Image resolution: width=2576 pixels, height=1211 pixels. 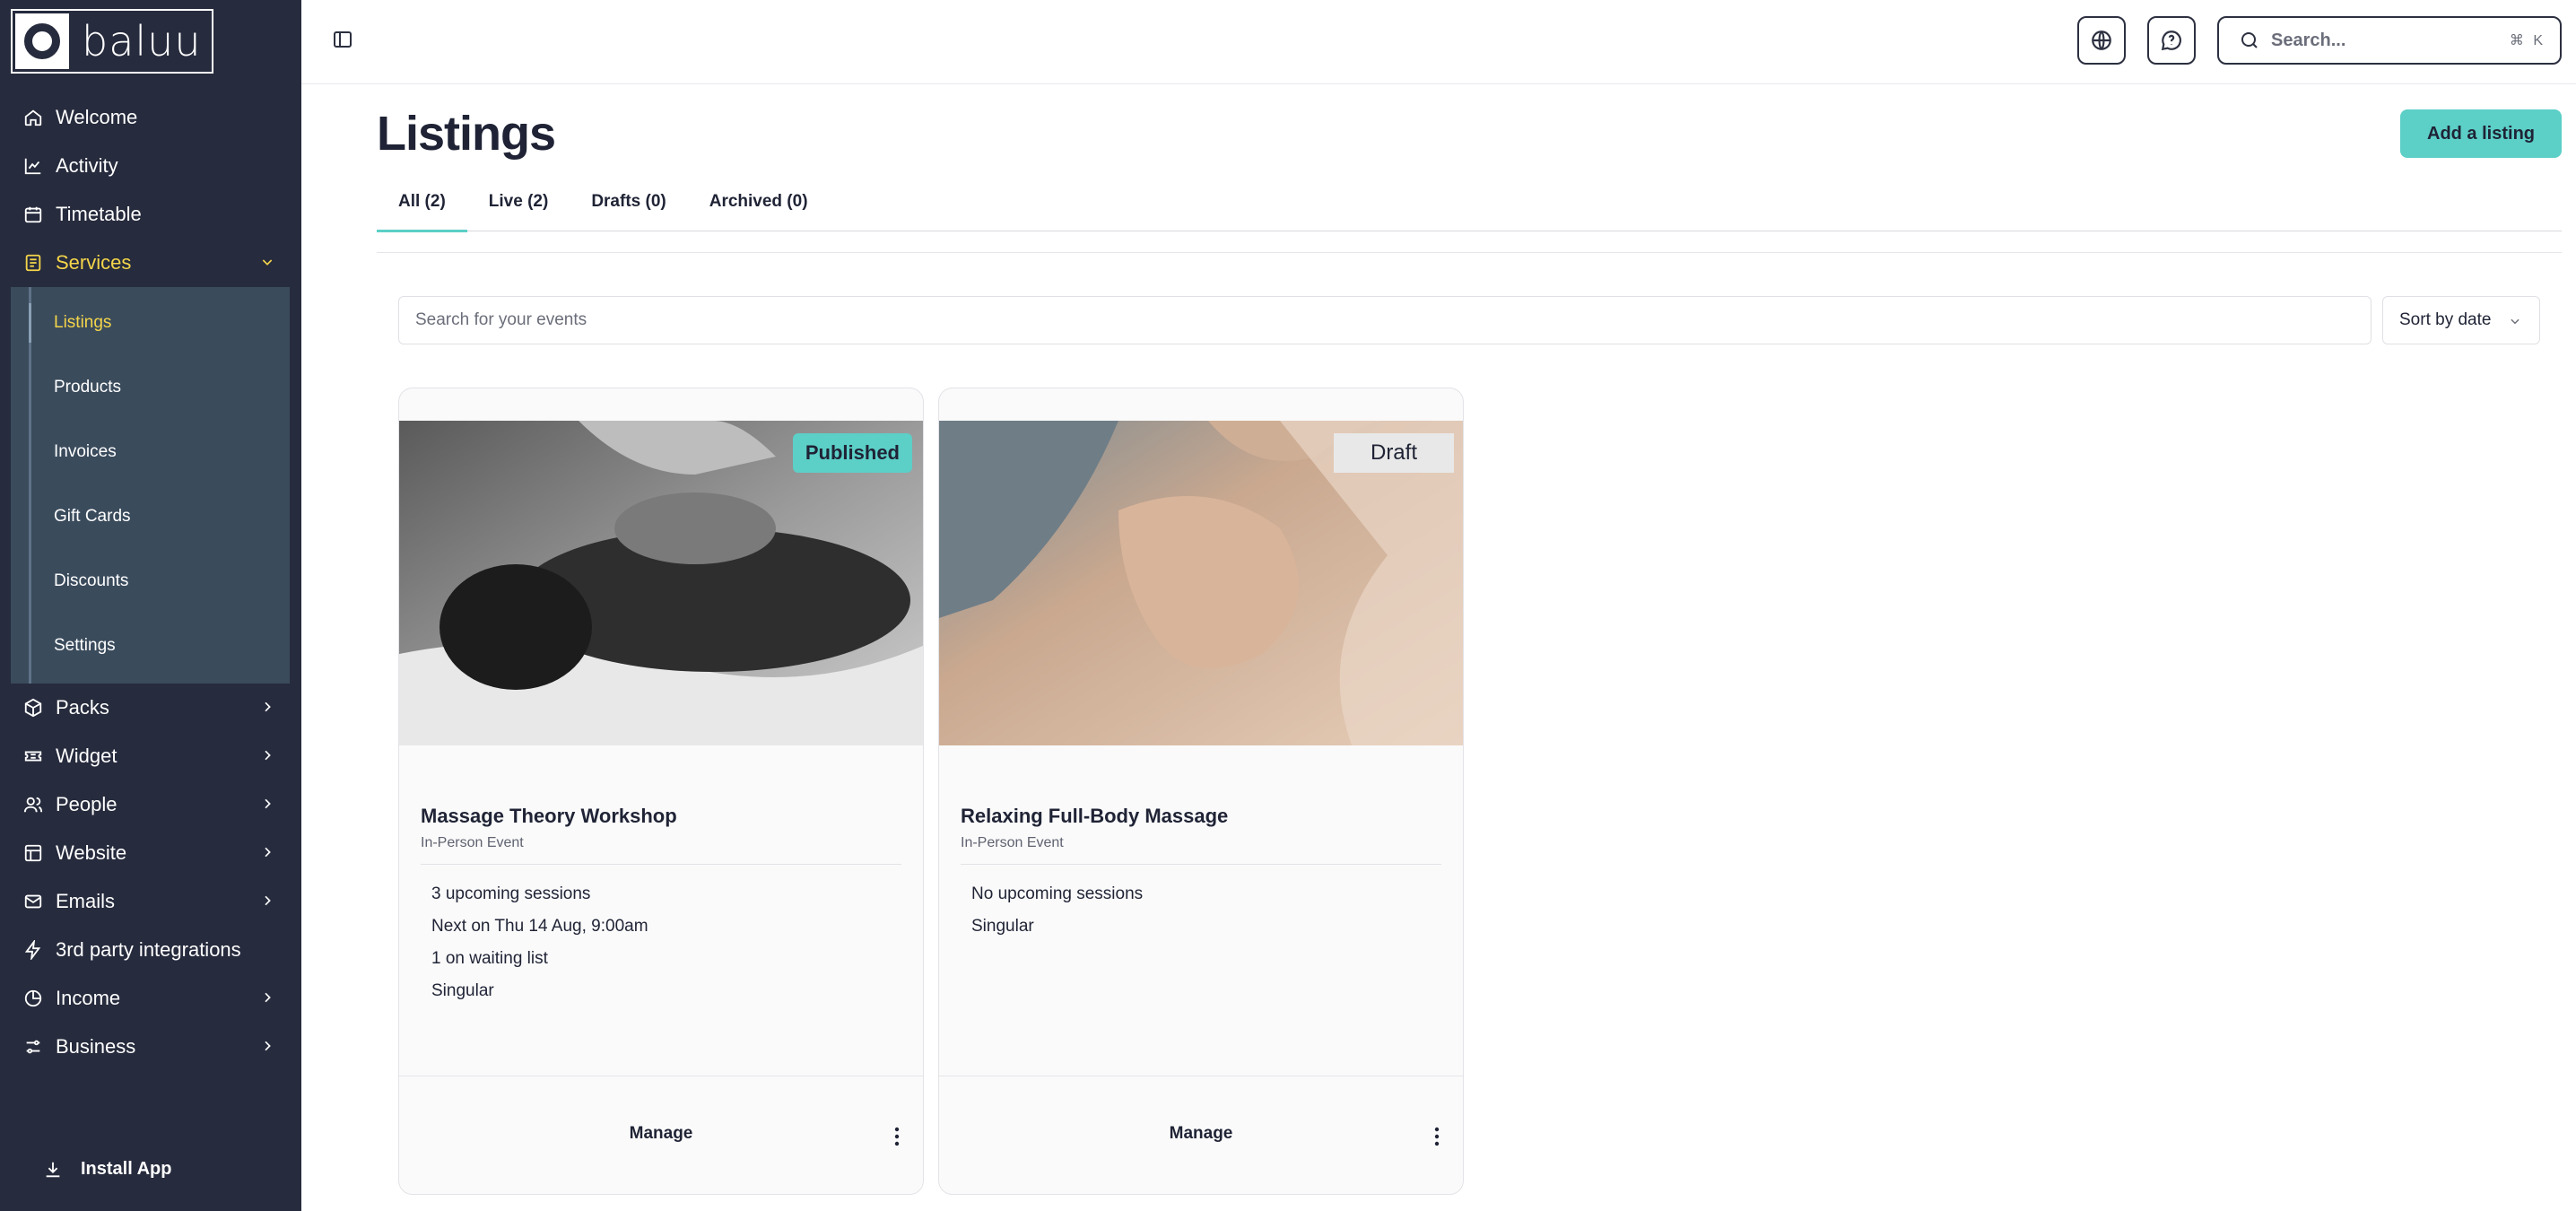 I want to click on detail-item: 3 upcoming sessions, so click(x=511, y=893).